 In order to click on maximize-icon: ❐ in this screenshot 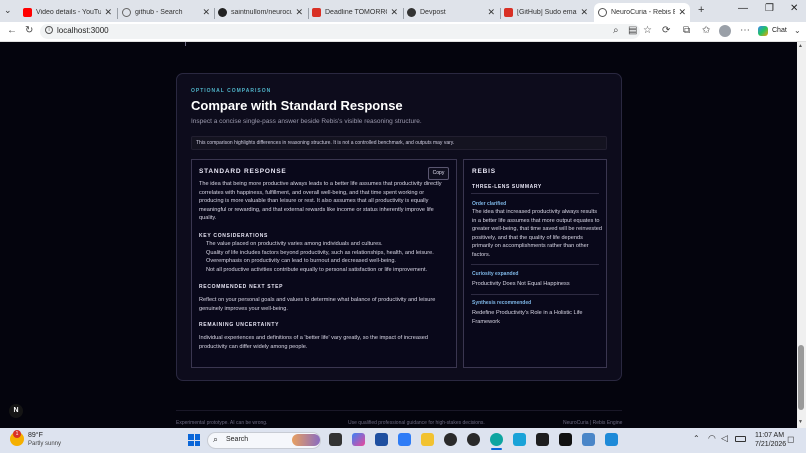, I will do `click(769, 8)`.